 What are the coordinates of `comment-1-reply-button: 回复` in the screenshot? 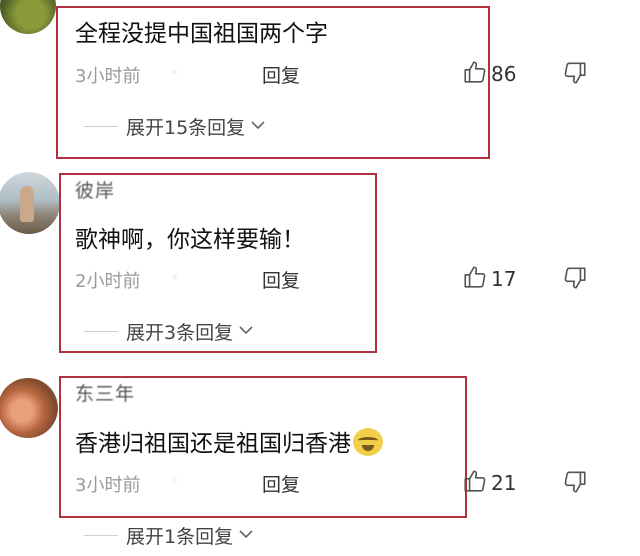 It's located at (281, 74).